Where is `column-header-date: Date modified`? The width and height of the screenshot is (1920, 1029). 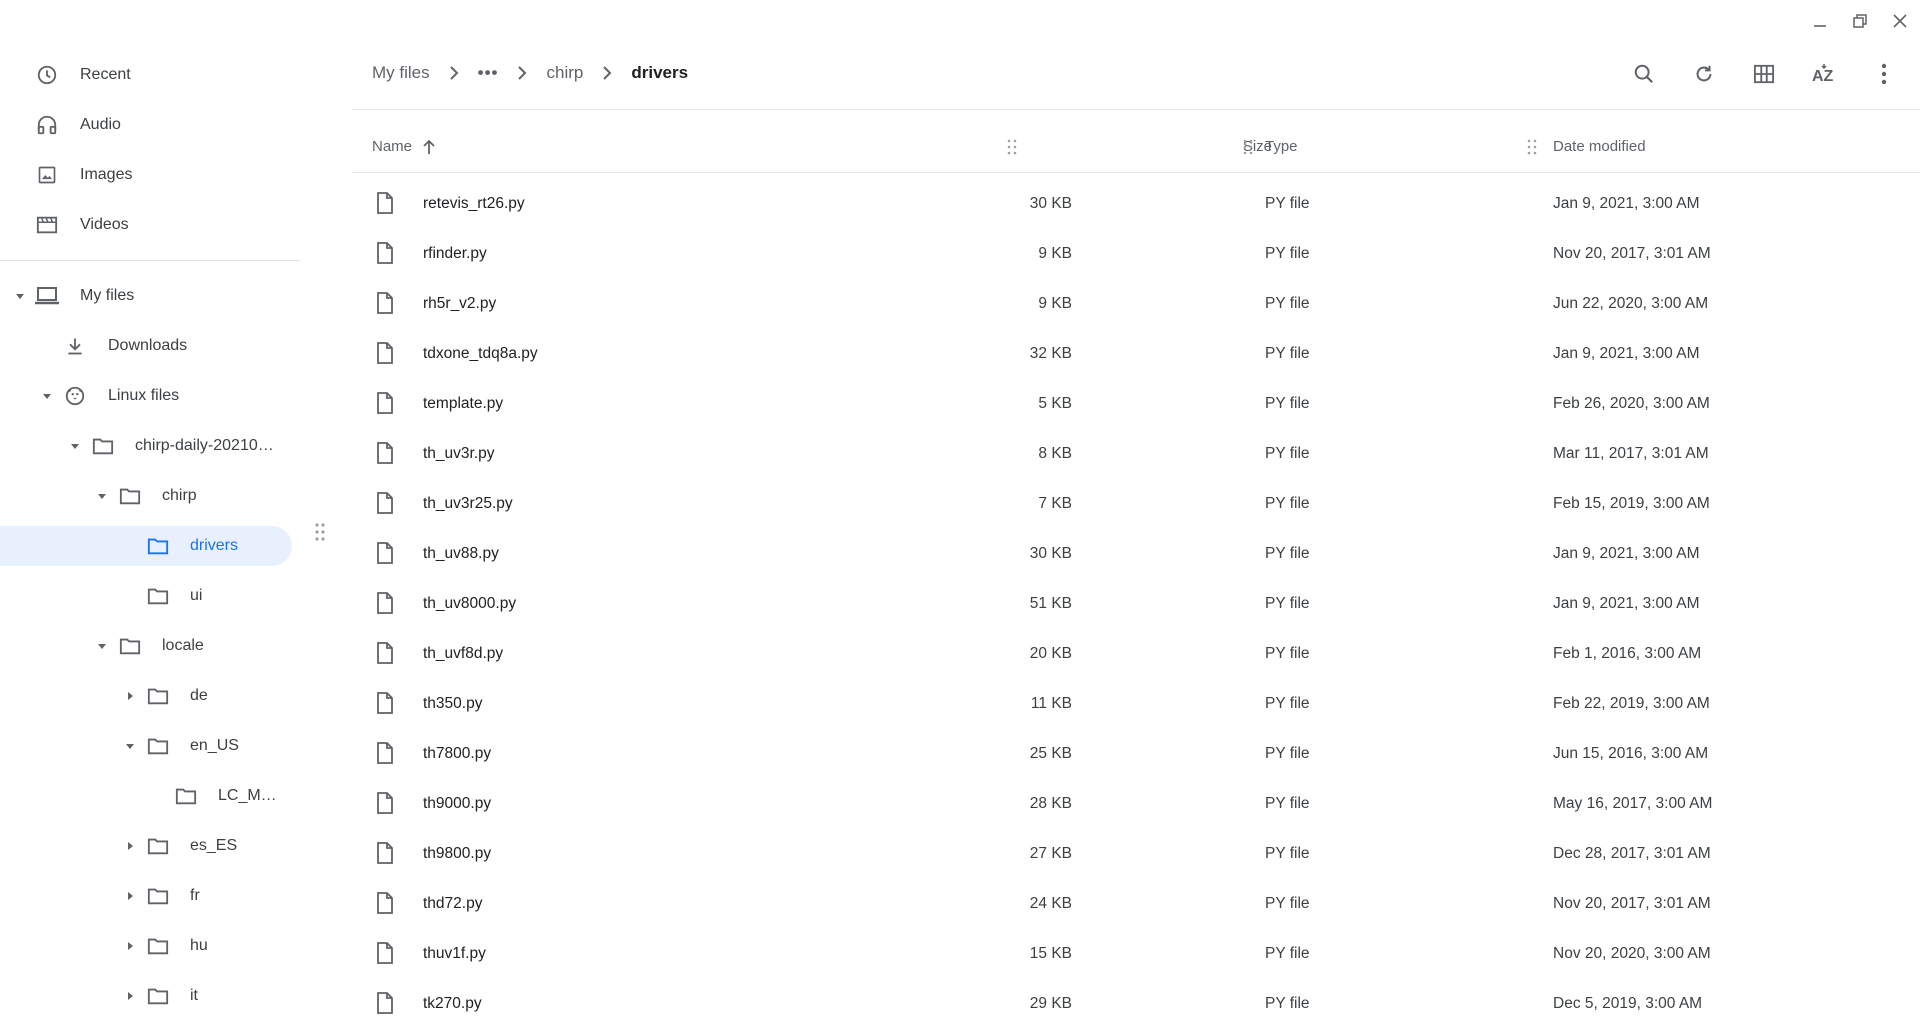
column-header-date: Date modified is located at coordinates (1599, 146).